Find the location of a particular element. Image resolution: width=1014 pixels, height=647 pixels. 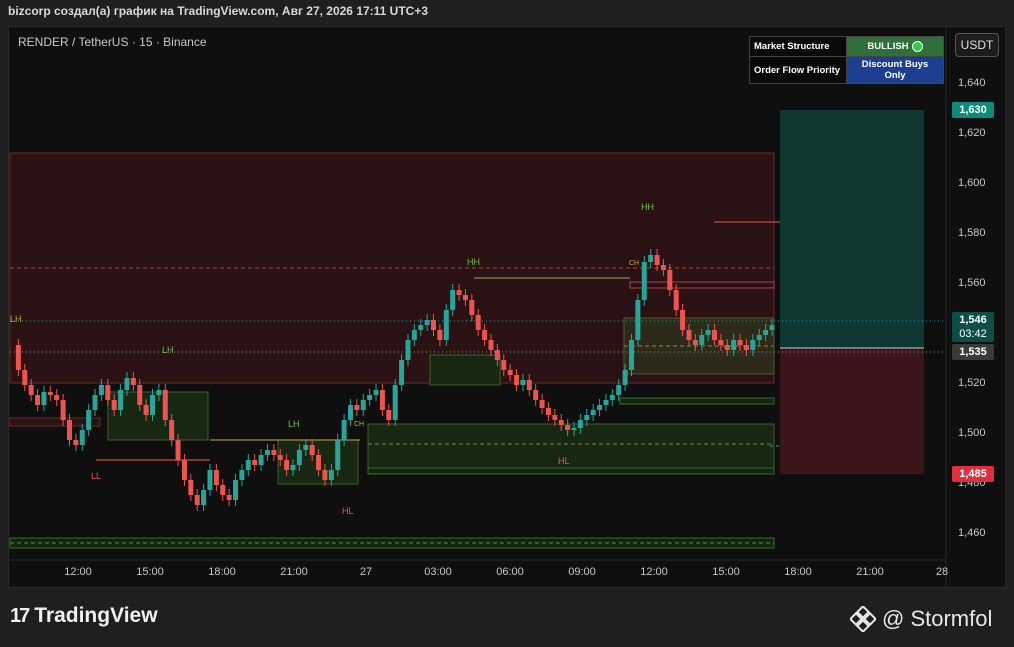

time-tick: 15:00 is located at coordinates (726, 572).